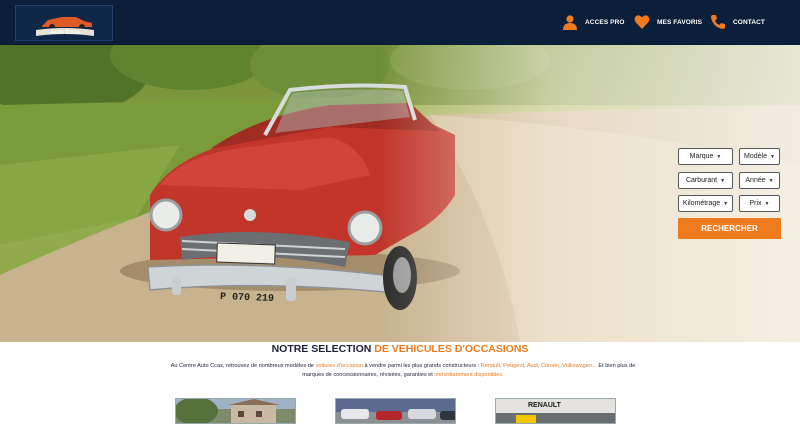  Describe the element at coordinates (642, 22) in the screenshot. I see `heart-icon` at that location.